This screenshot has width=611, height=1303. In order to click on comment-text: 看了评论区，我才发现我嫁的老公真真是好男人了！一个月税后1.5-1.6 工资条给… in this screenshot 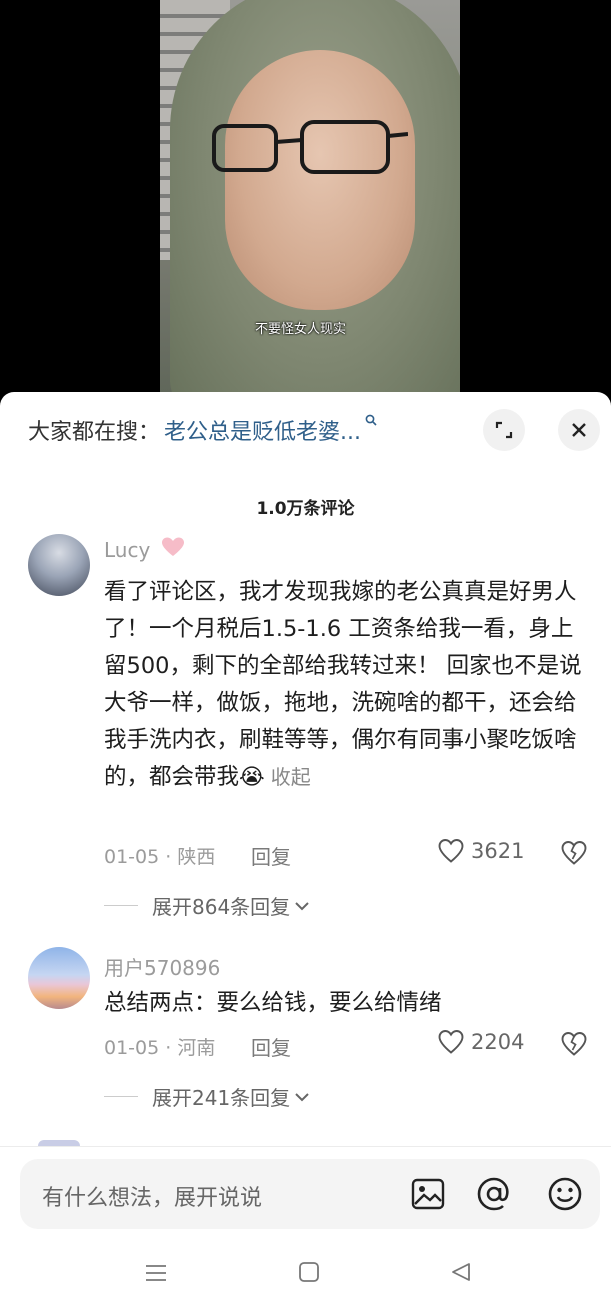, I will do `click(349, 685)`.